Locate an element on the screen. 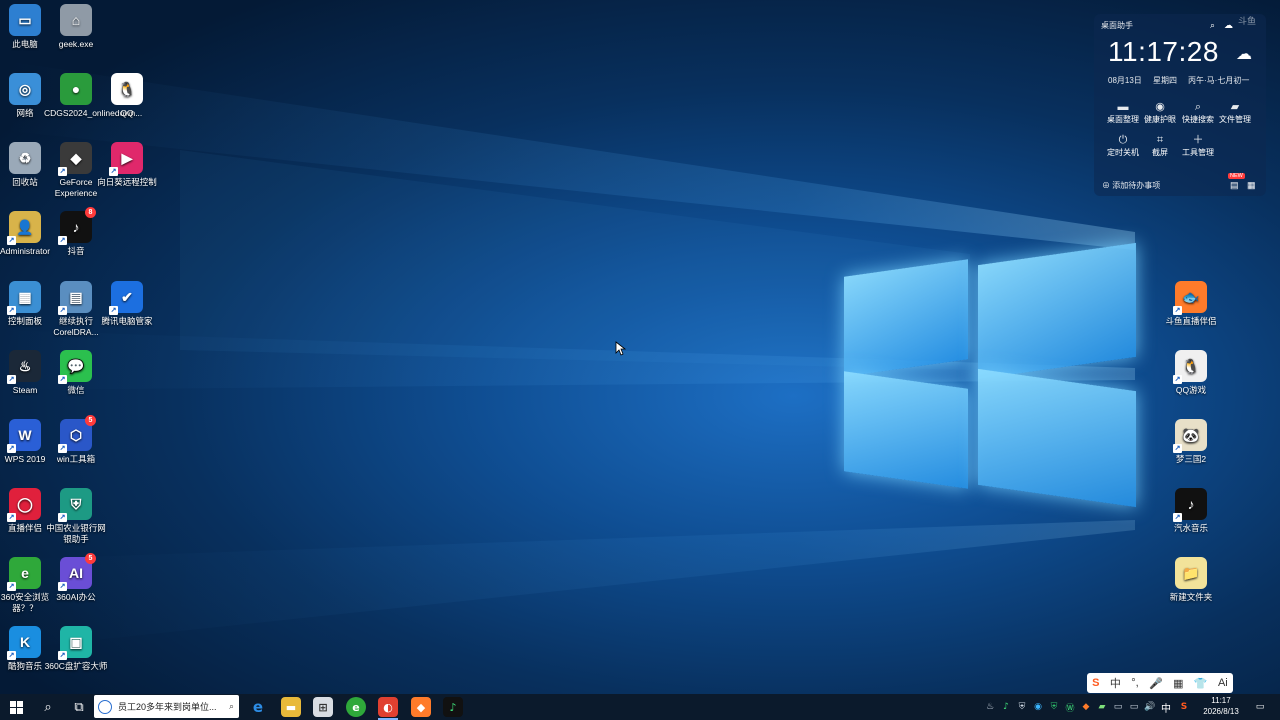 This screenshot has width=1280, height=720. desktop-icon-sunlogin: ▶ ↗ 向日葵远程控制 is located at coordinates (127, 165).